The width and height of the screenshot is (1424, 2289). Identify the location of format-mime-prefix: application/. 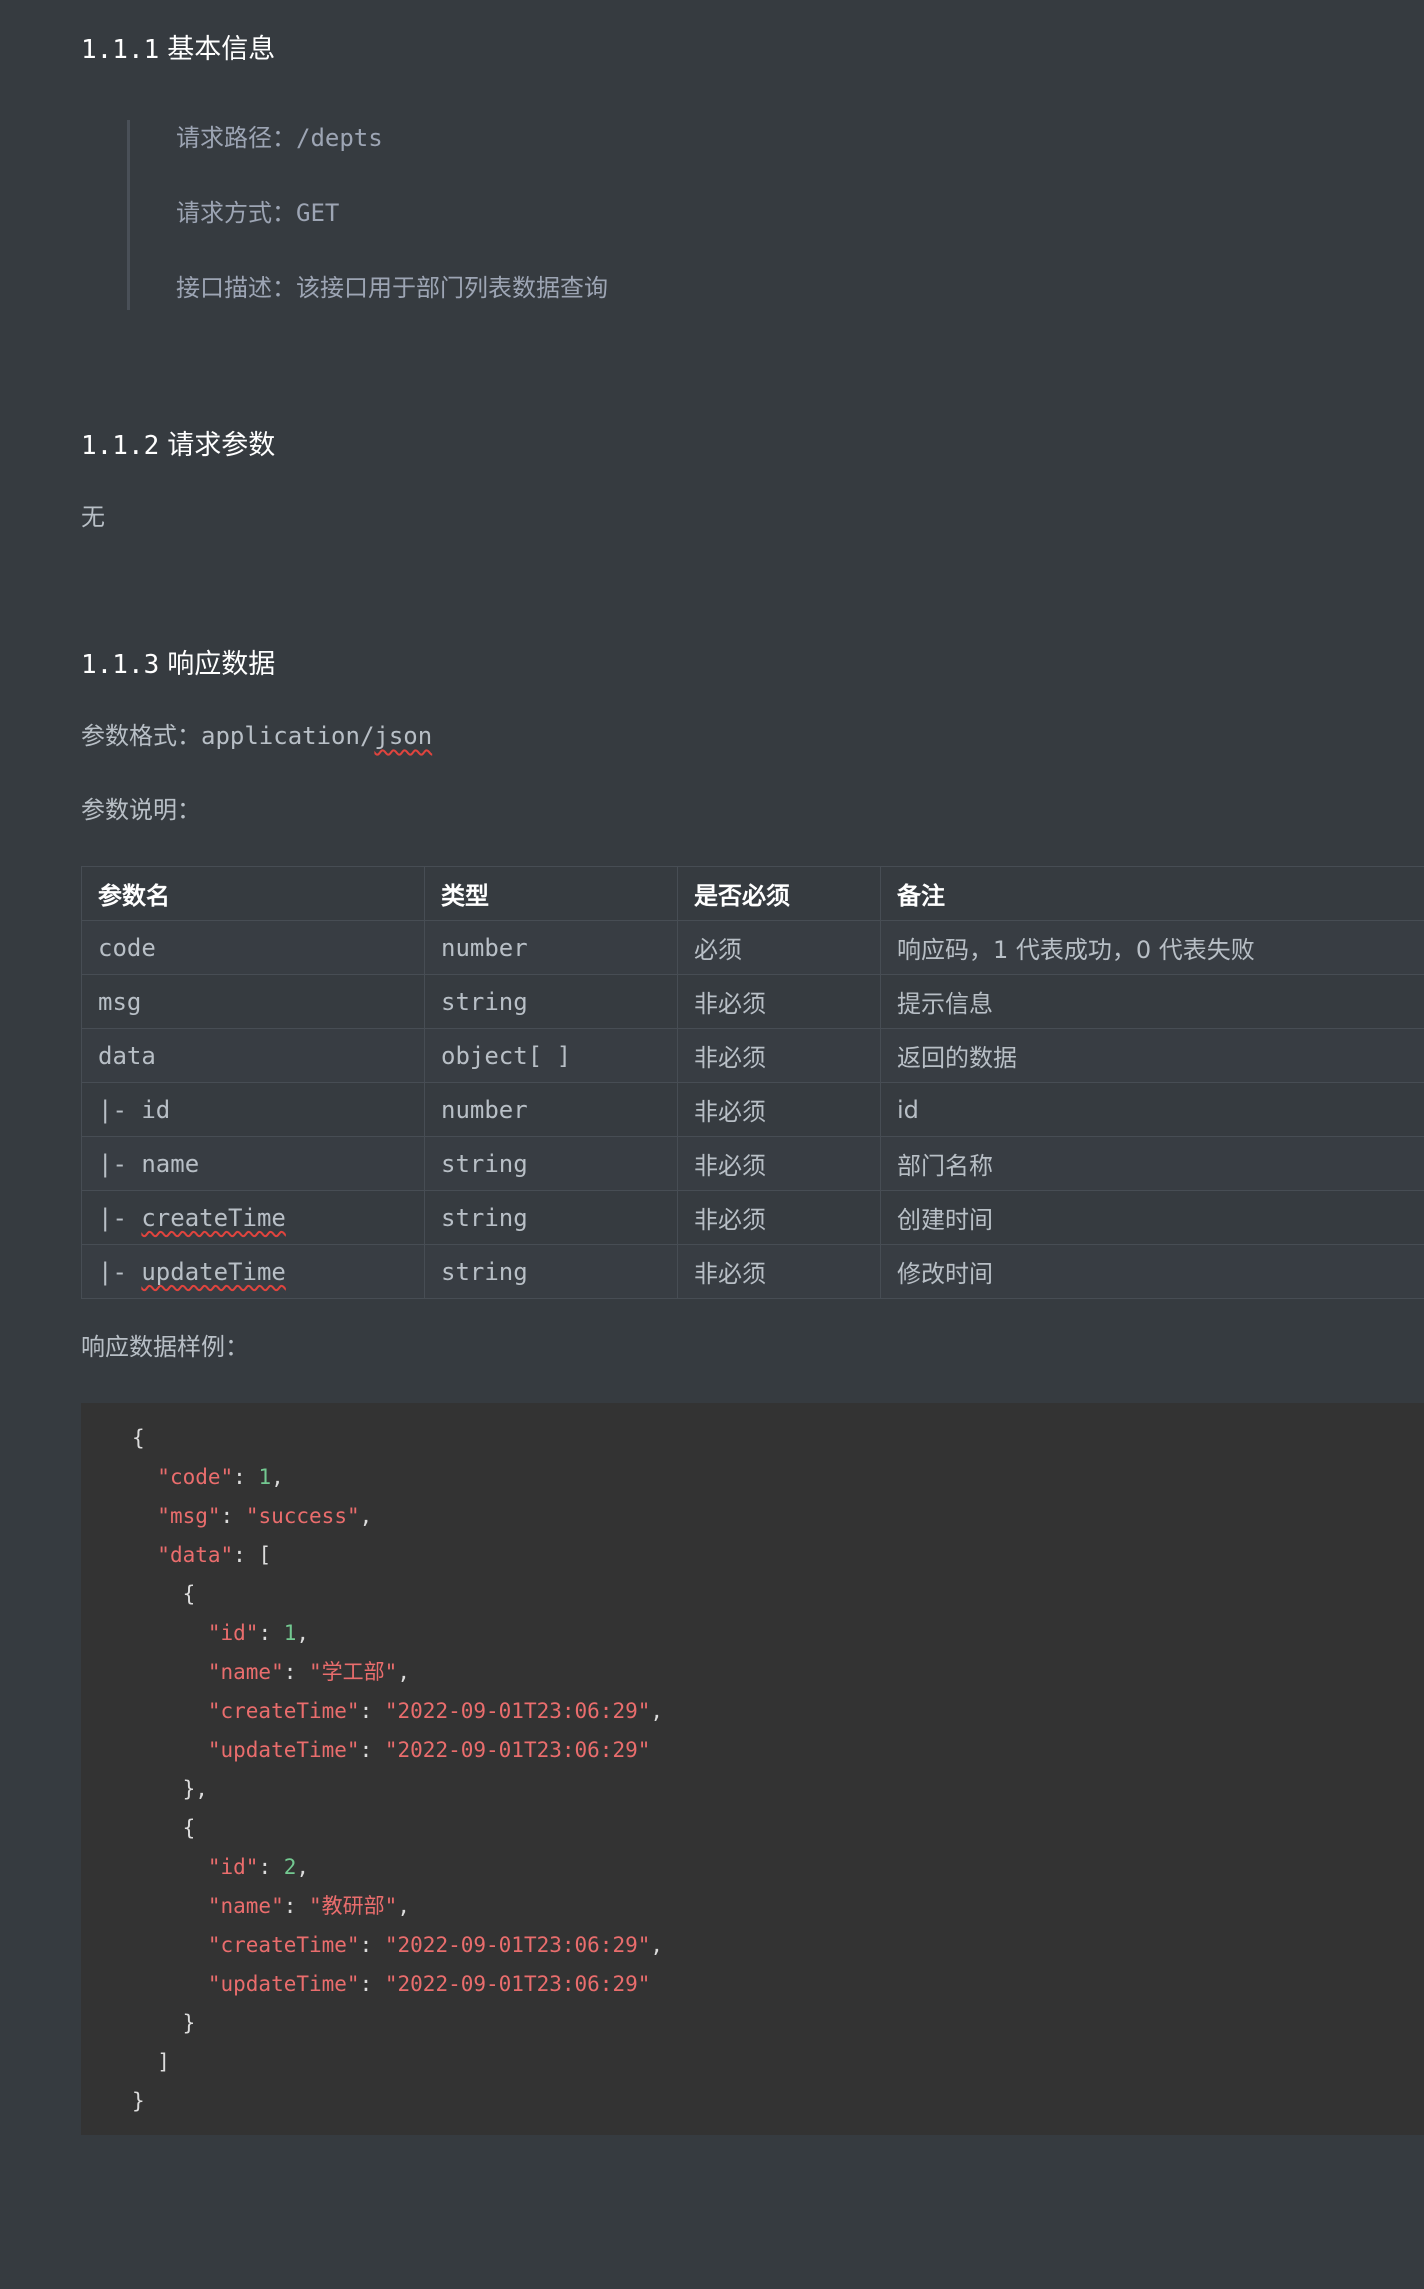
(288, 736).